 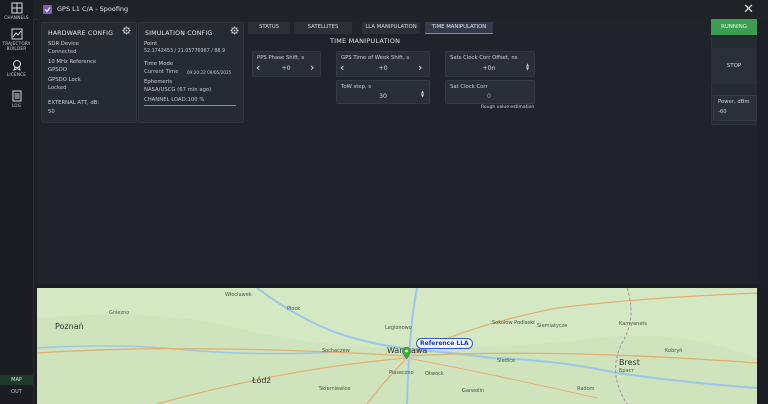 I want to click on gps-tow-shift-box: GPS Time of Week Shift, s ‹ +0 ›, so click(x=383, y=64).